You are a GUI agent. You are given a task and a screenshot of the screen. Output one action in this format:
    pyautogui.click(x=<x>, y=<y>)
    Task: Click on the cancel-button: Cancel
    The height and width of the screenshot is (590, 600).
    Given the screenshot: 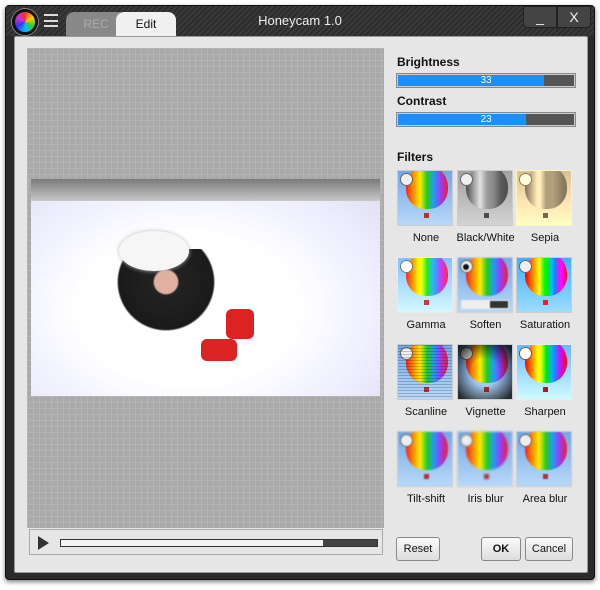 What is the action you would take?
    pyautogui.click(x=549, y=549)
    